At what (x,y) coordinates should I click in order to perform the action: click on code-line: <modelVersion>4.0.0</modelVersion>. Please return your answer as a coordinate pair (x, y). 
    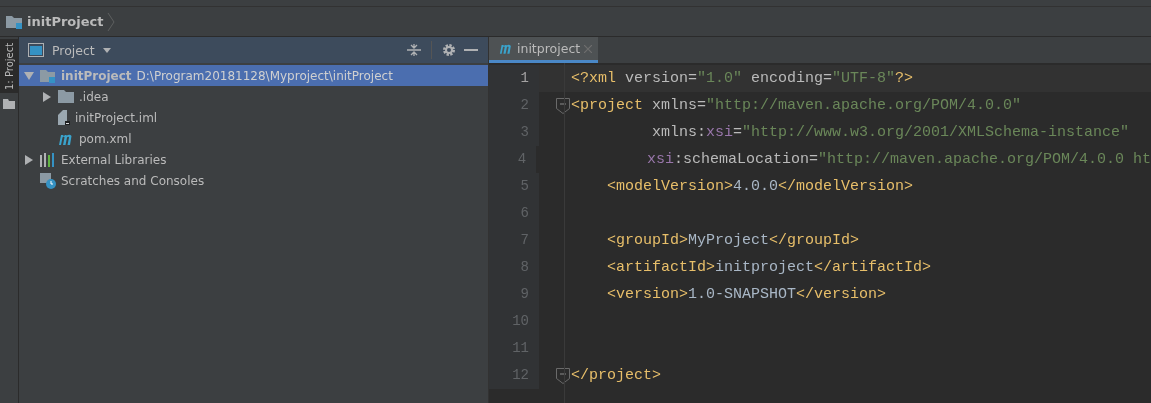
    Looking at the image, I should click on (760, 186).